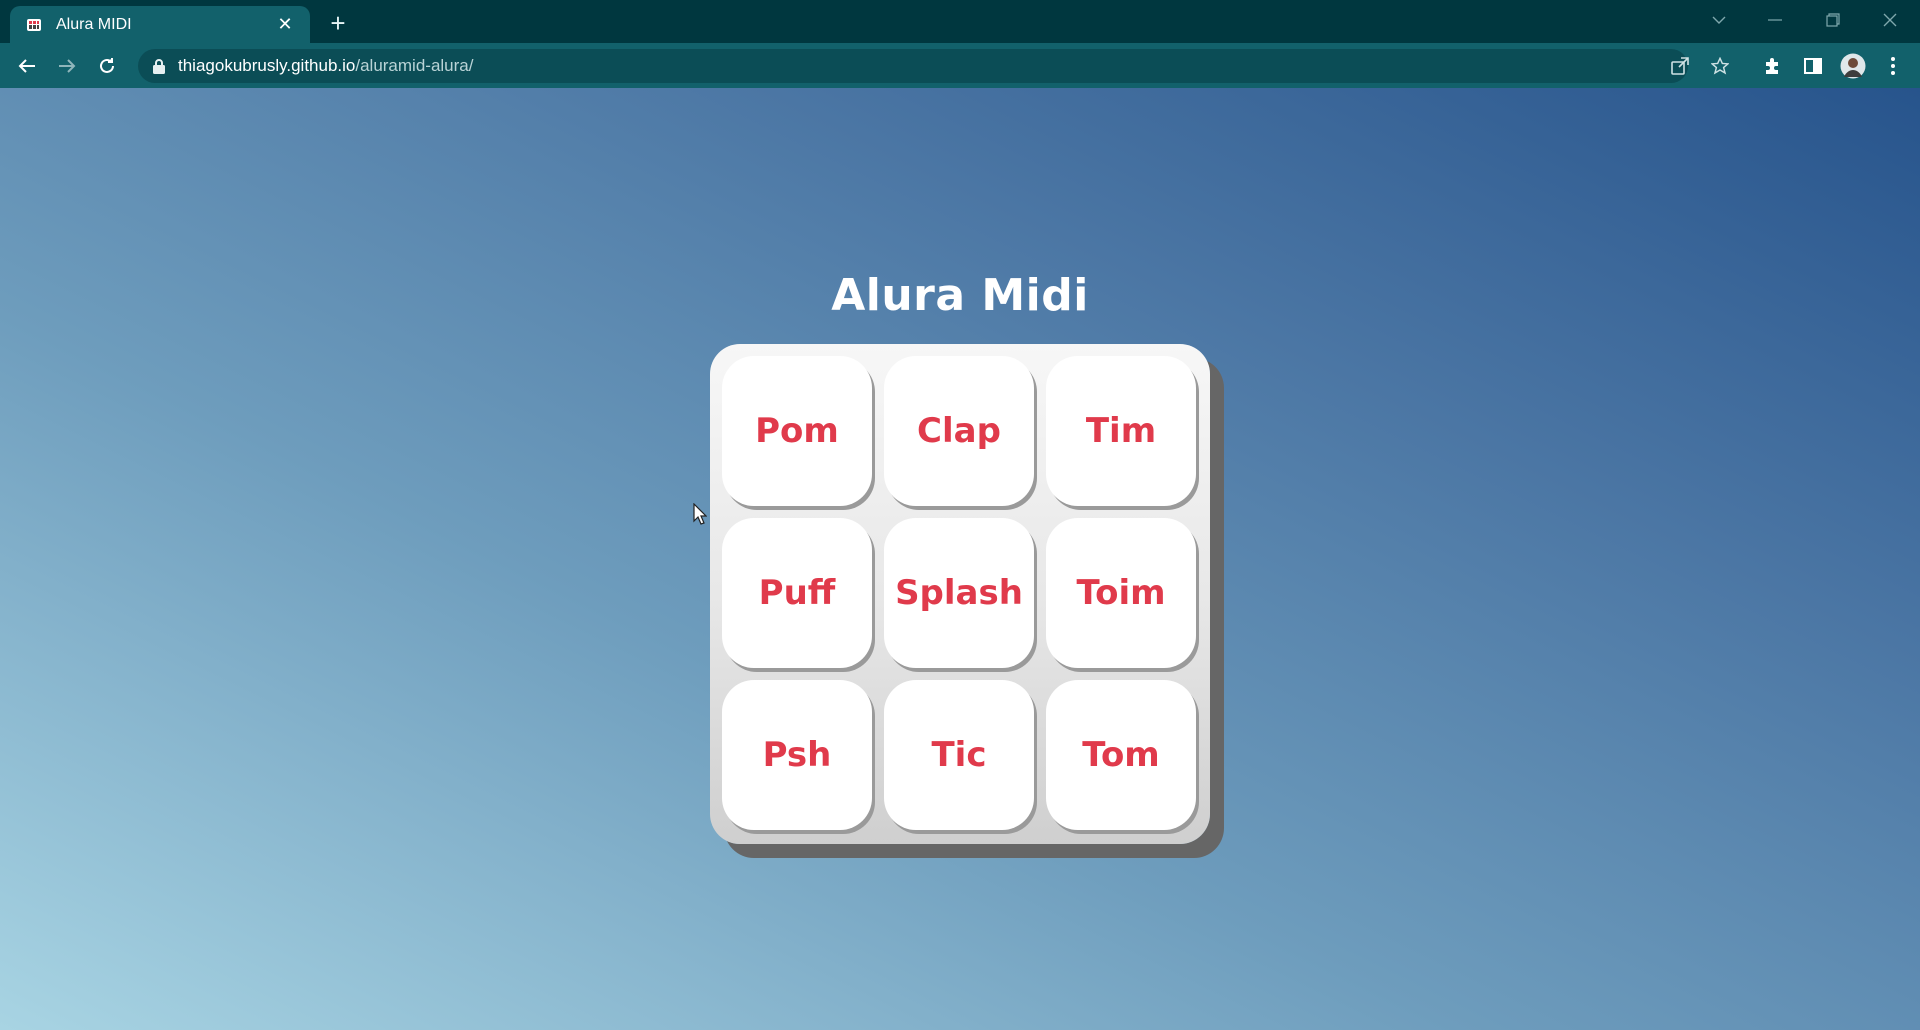  I want to click on url-text: thiagokubrusly.github.io/aluramid-alura/, so click(325, 66).